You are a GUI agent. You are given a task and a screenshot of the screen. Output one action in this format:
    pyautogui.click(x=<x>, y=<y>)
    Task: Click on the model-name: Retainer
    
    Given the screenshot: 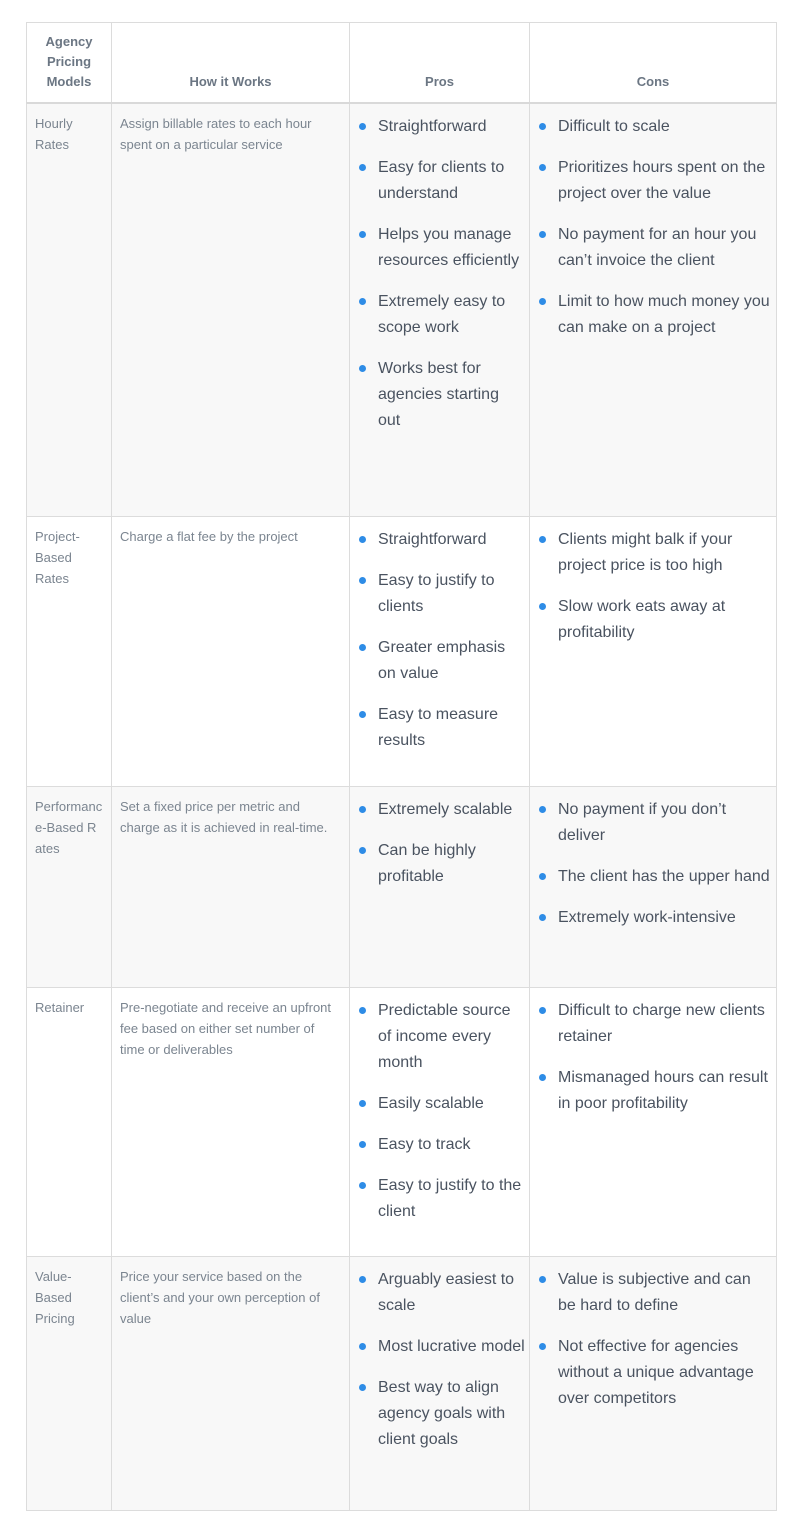 What is the action you would take?
    pyautogui.click(x=69, y=1122)
    